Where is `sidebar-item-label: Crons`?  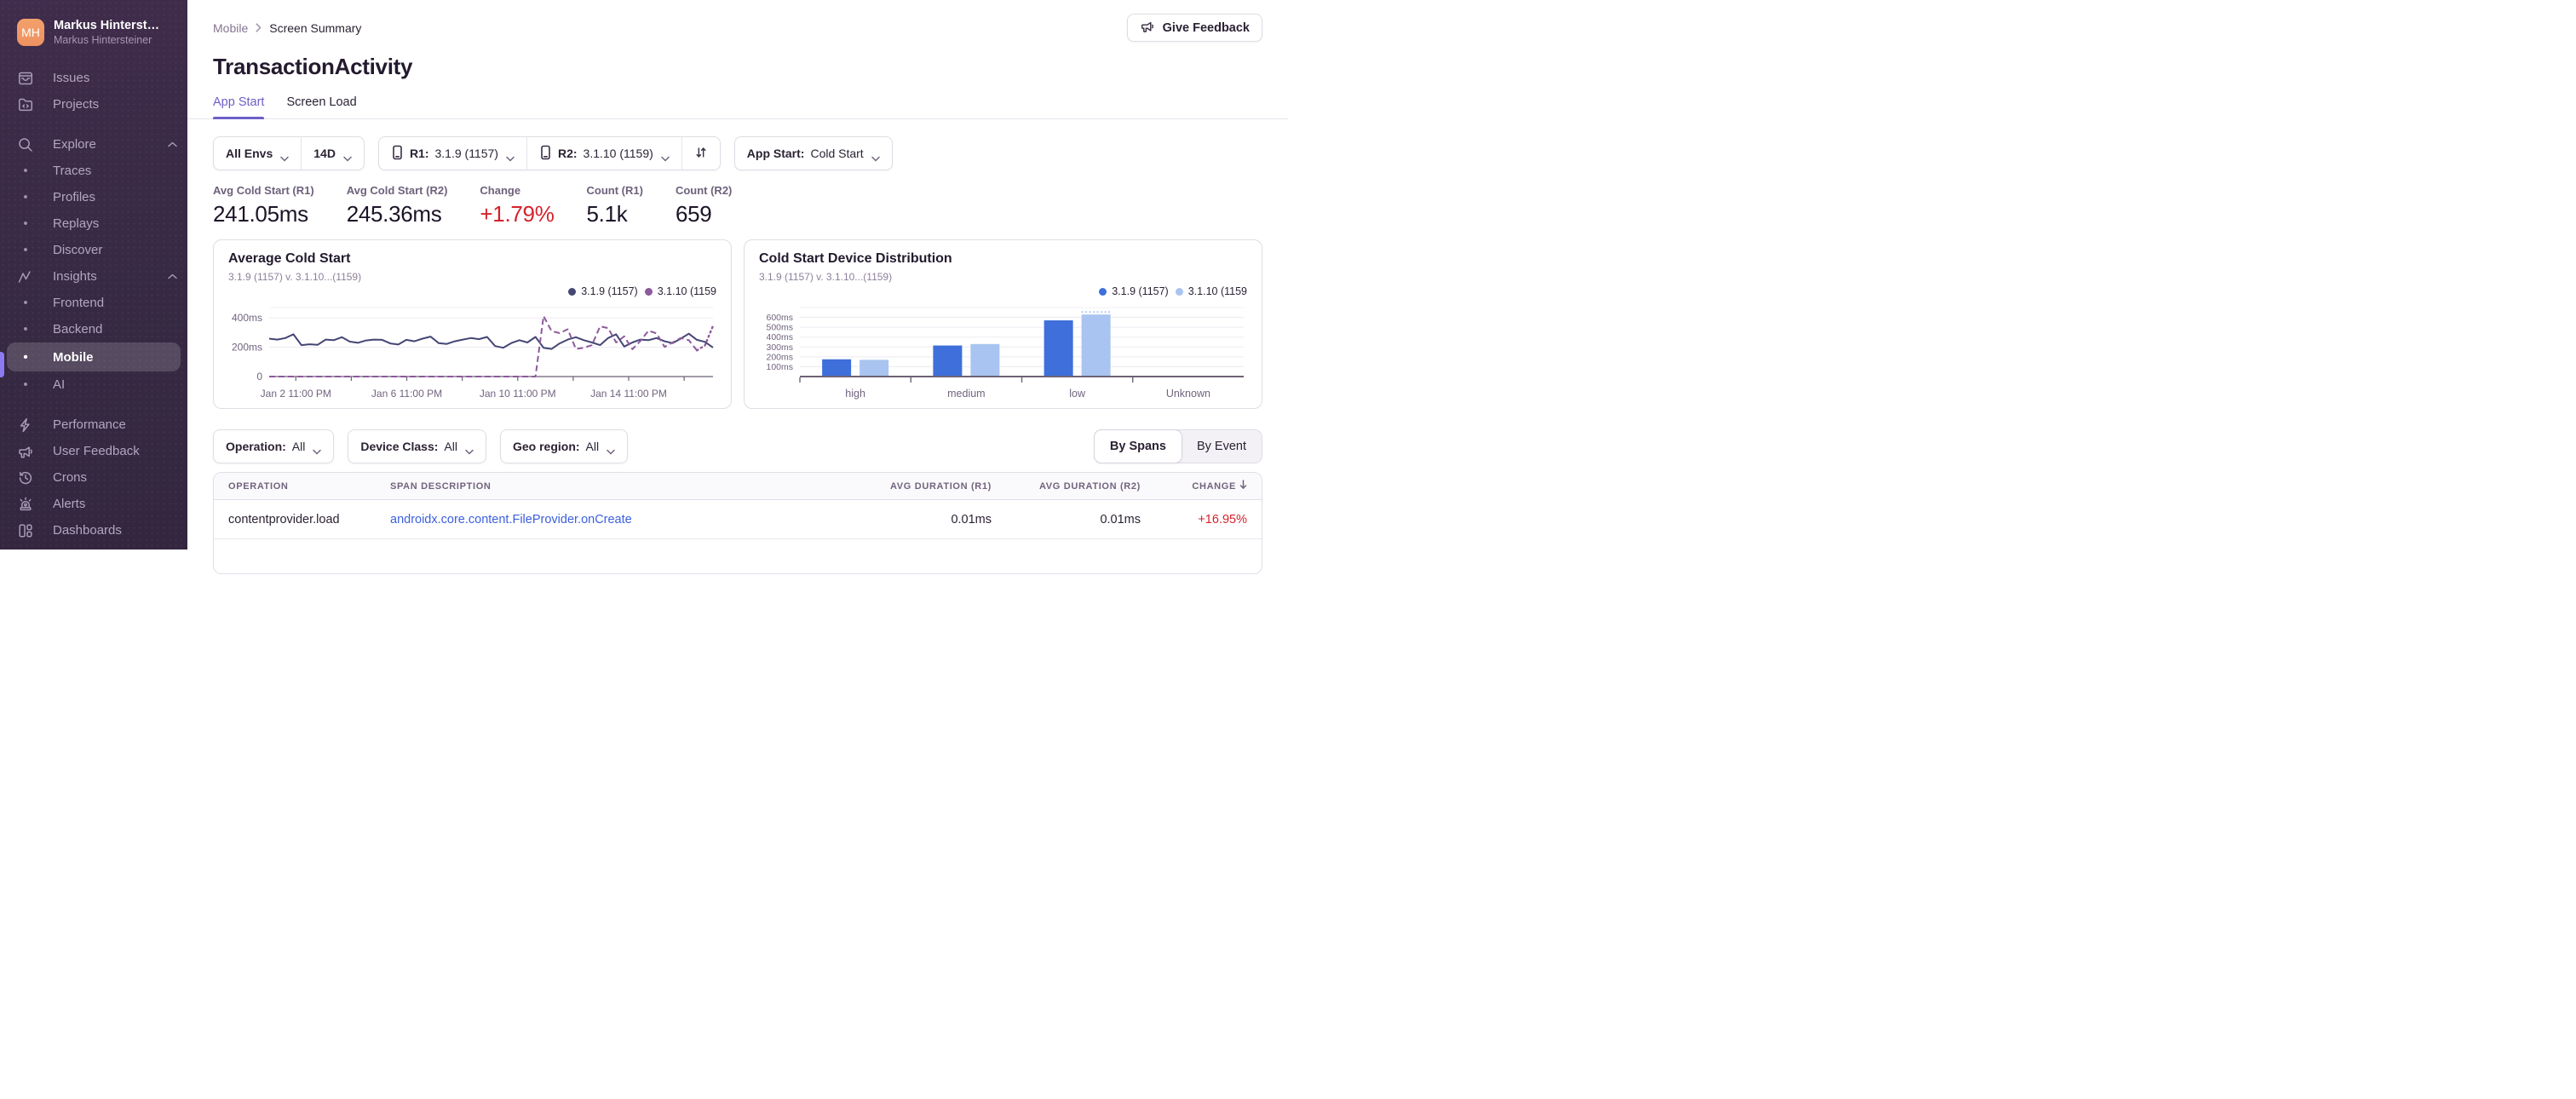 sidebar-item-label: Crons is located at coordinates (71, 478).